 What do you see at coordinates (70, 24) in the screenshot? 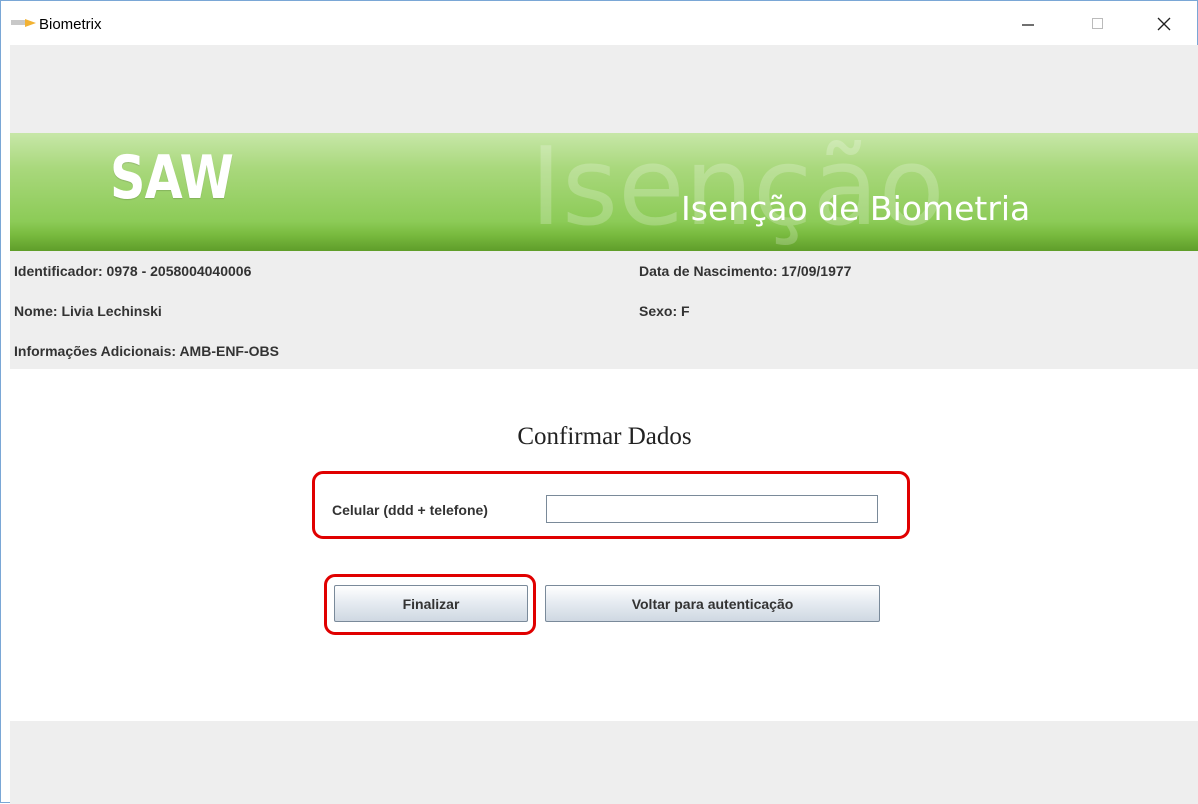
I see `window-title: Biometrix` at bounding box center [70, 24].